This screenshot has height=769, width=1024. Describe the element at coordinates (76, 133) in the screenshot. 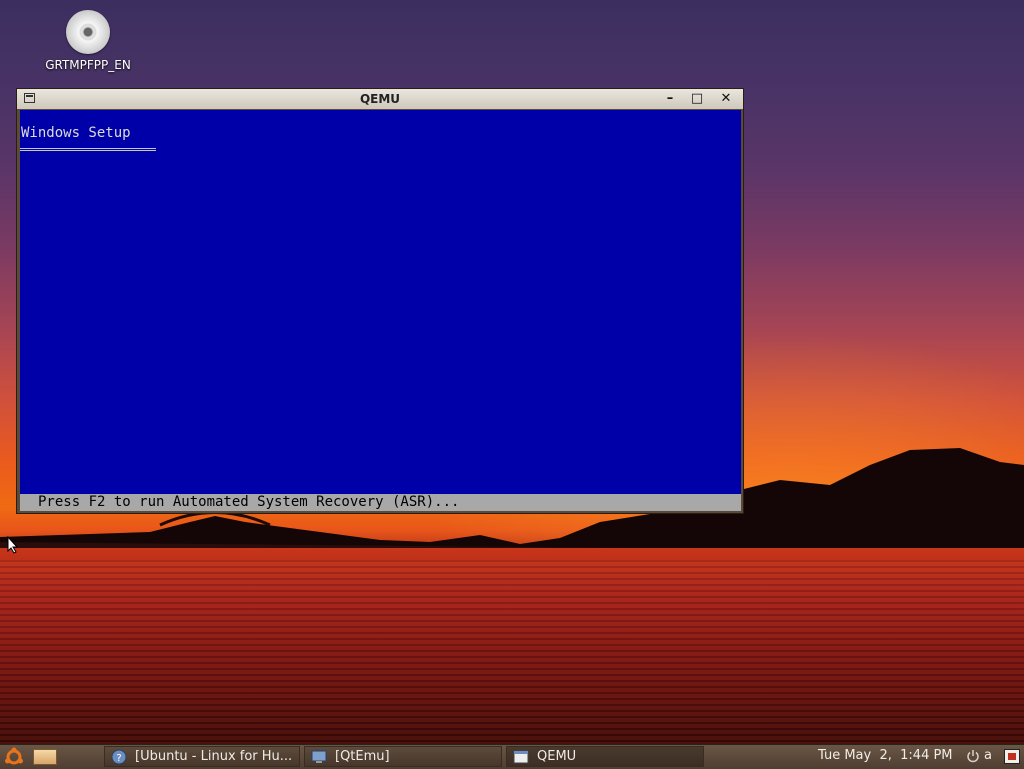

I see `setup-heading: Windows Setup` at that location.